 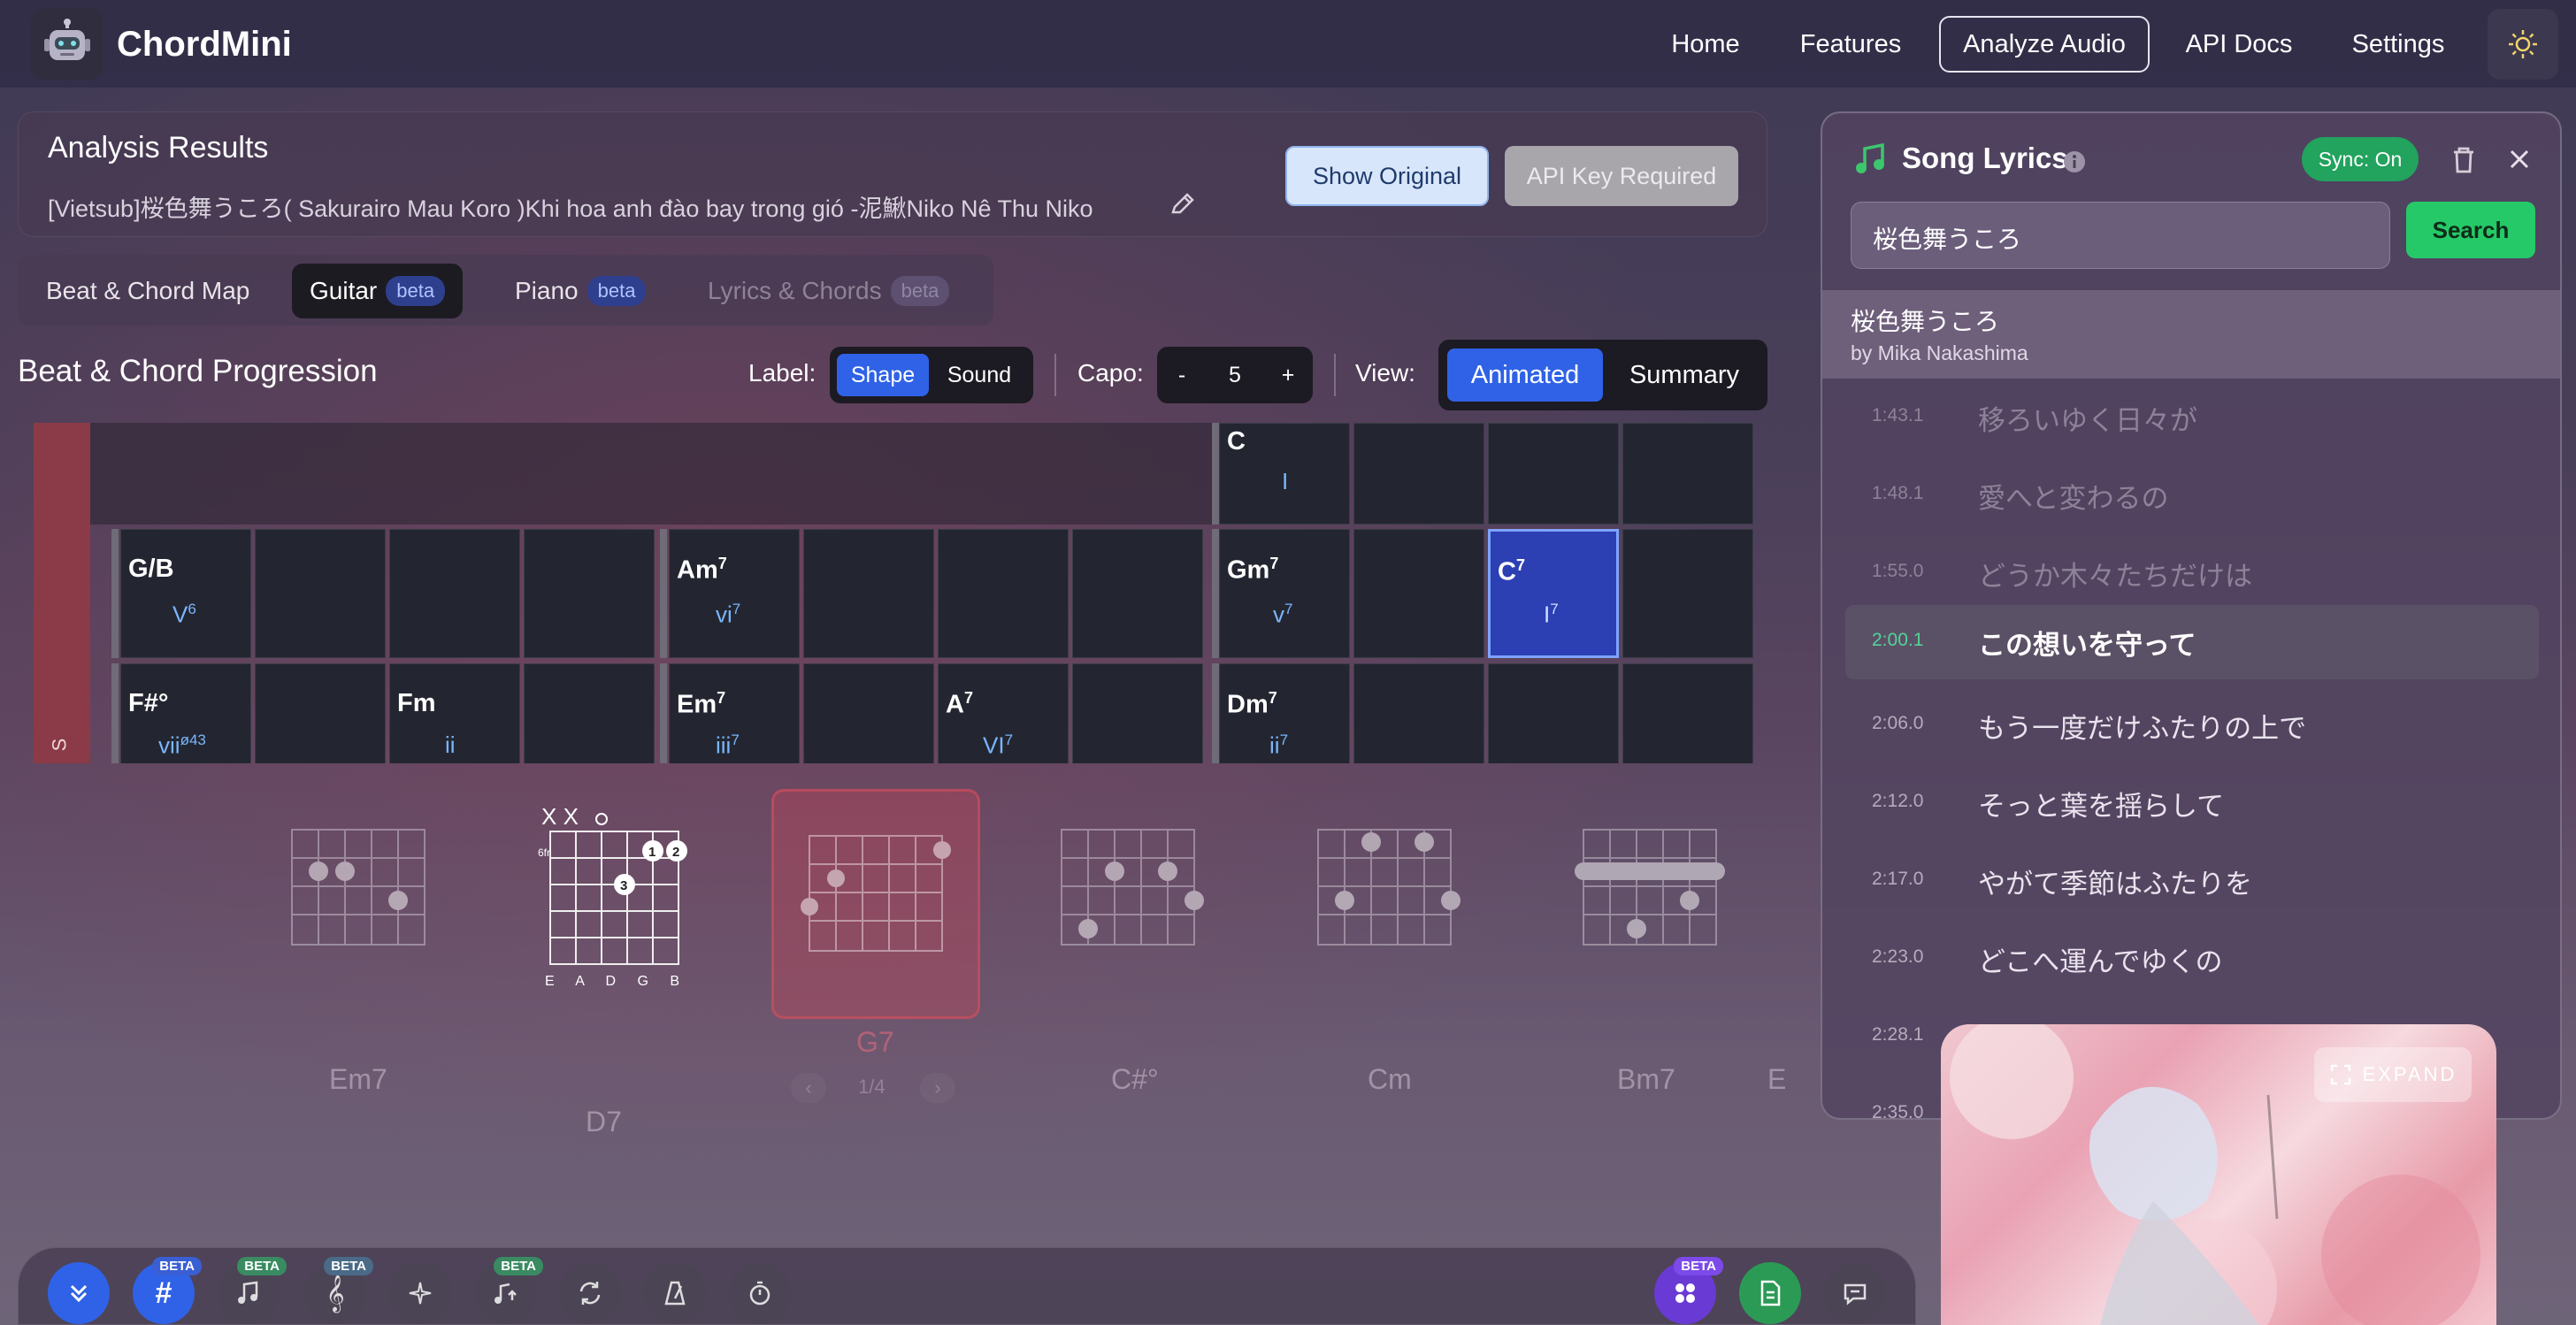 I want to click on capo-stepper: - 5 +, so click(x=1235, y=375).